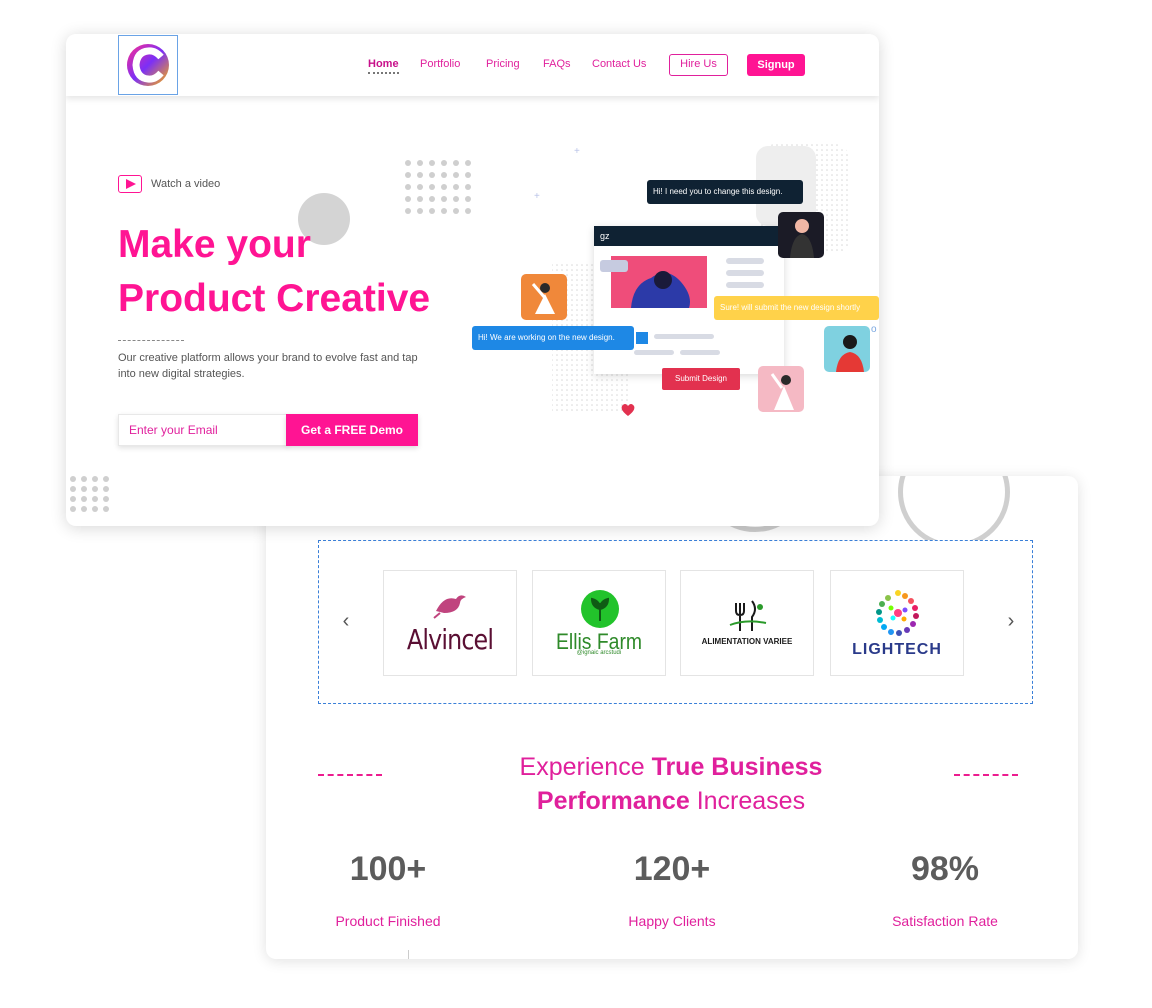 Image resolution: width=1152 pixels, height=1008 pixels. What do you see at coordinates (737, 767) in the screenshot?
I see `heading-bold-text: True Business` at bounding box center [737, 767].